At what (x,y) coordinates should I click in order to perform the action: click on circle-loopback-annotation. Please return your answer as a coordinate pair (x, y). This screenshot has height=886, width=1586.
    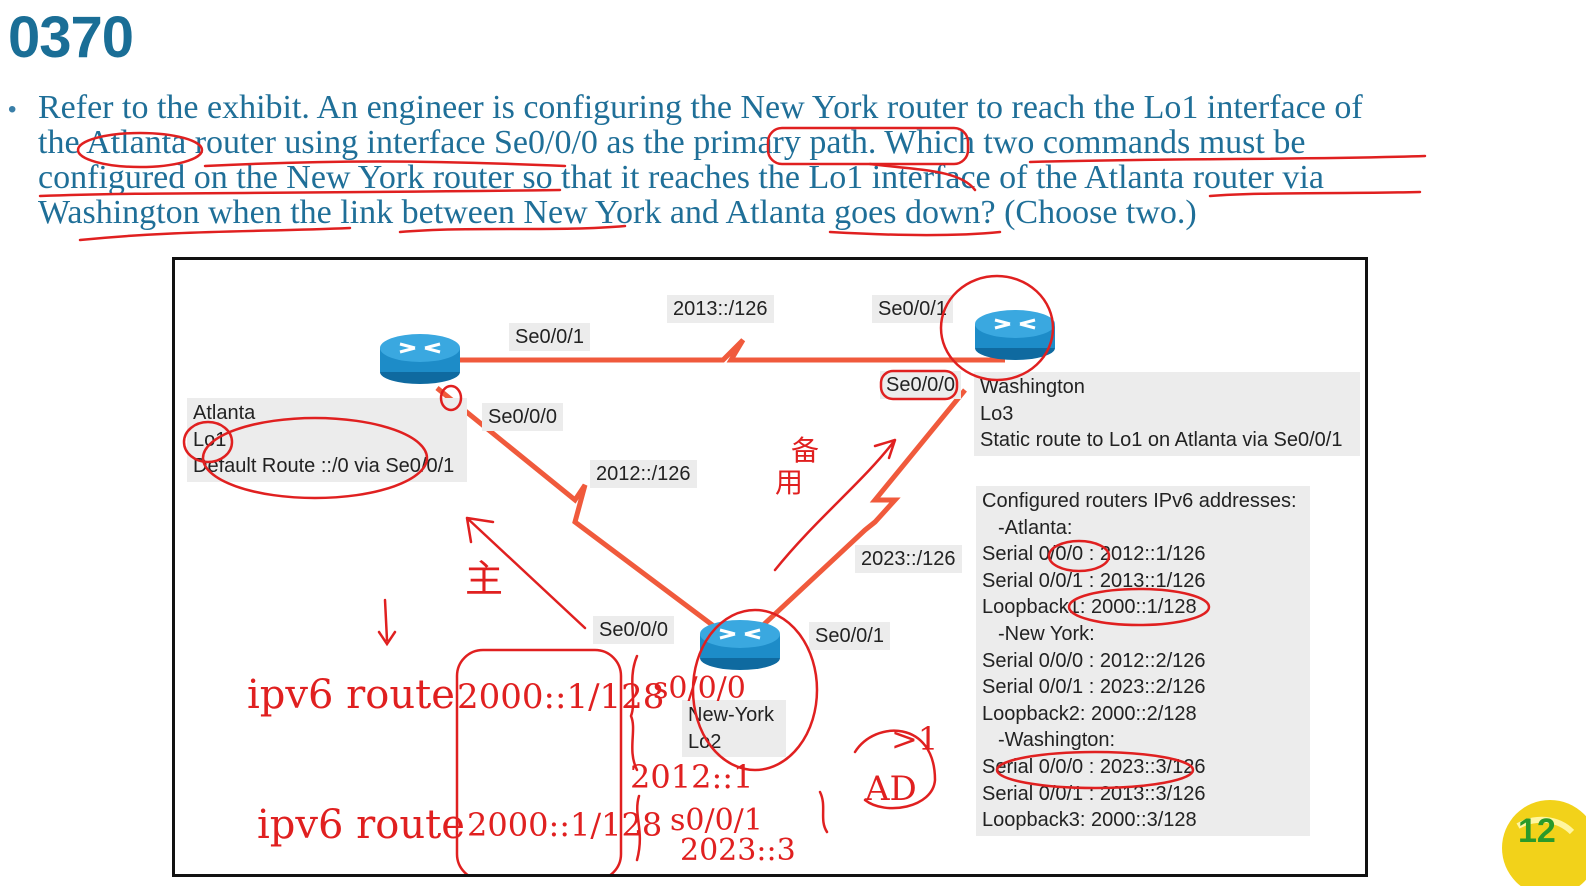
    Looking at the image, I should click on (1139, 607).